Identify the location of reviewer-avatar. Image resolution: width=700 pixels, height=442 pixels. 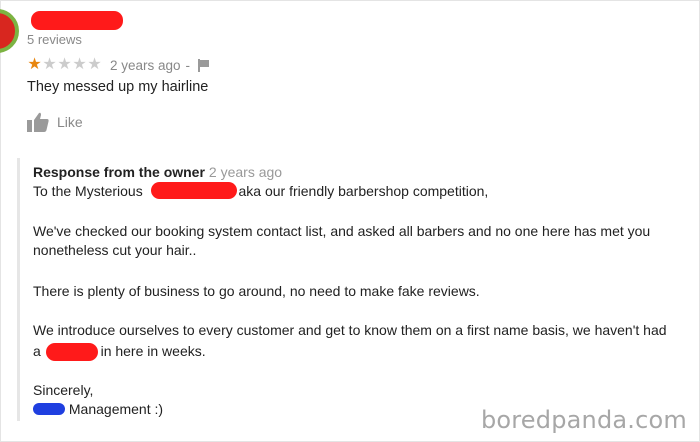
(9, 31).